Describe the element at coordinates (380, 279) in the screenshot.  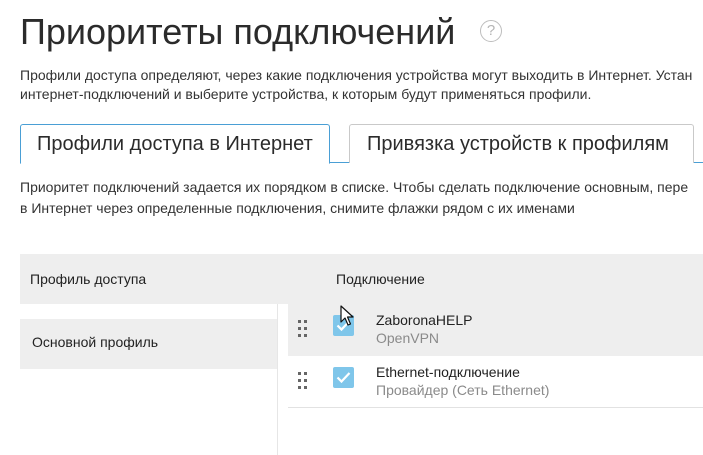
I see `column-header-connection: Подключение` at that location.